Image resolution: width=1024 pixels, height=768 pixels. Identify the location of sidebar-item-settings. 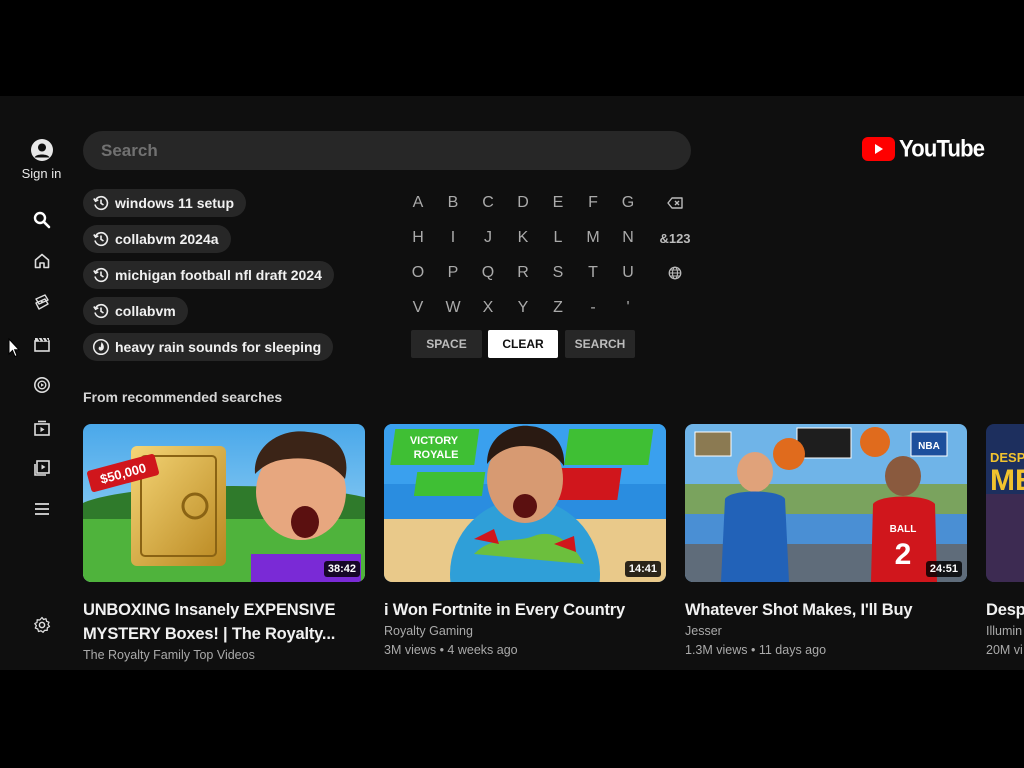
(41, 625).